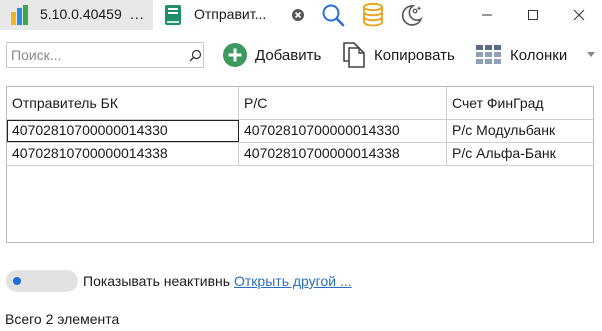  I want to click on add-button-label: Добавить, so click(288, 55).